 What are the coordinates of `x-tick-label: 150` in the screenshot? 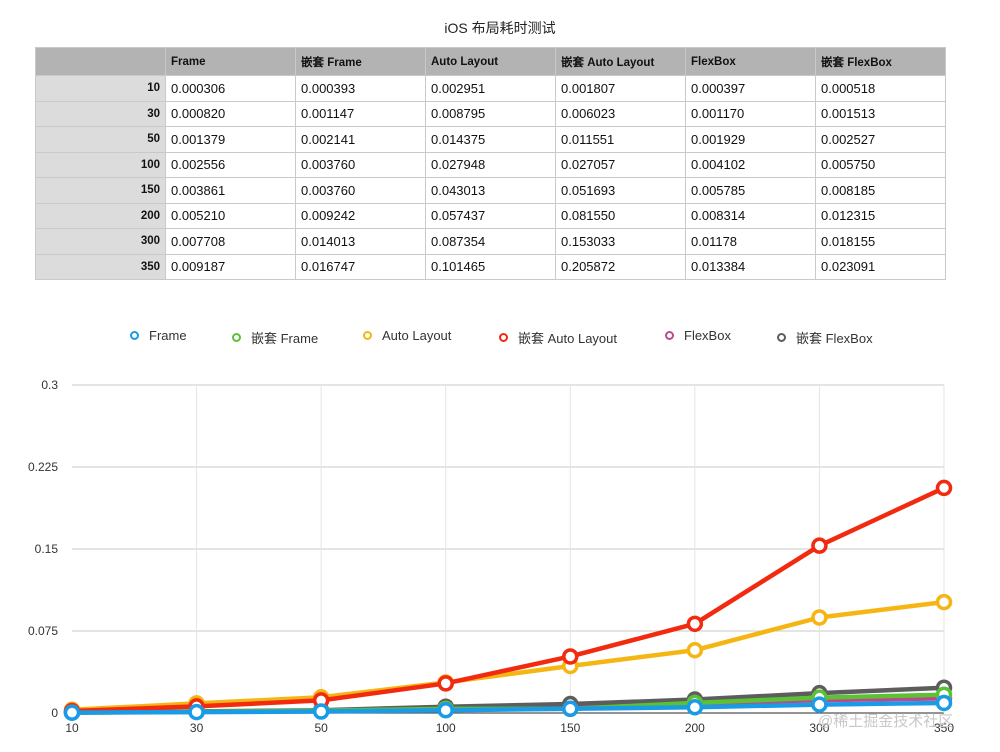 It's located at (570, 728).